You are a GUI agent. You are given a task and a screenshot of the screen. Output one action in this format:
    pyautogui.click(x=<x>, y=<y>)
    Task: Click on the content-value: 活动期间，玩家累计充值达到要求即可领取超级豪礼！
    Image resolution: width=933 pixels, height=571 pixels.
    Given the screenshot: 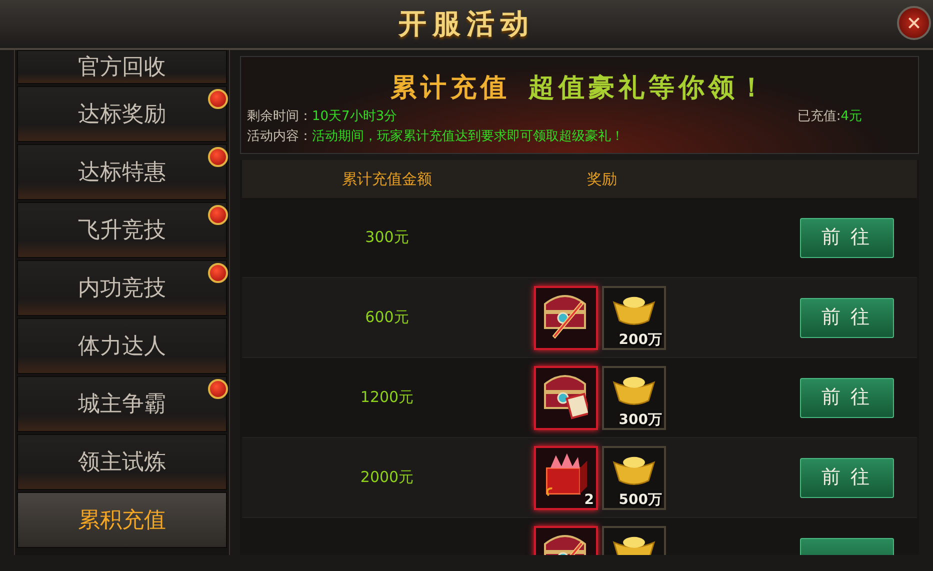 What is the action you would take?
    pyautogui.click(x=468, y=137)
    